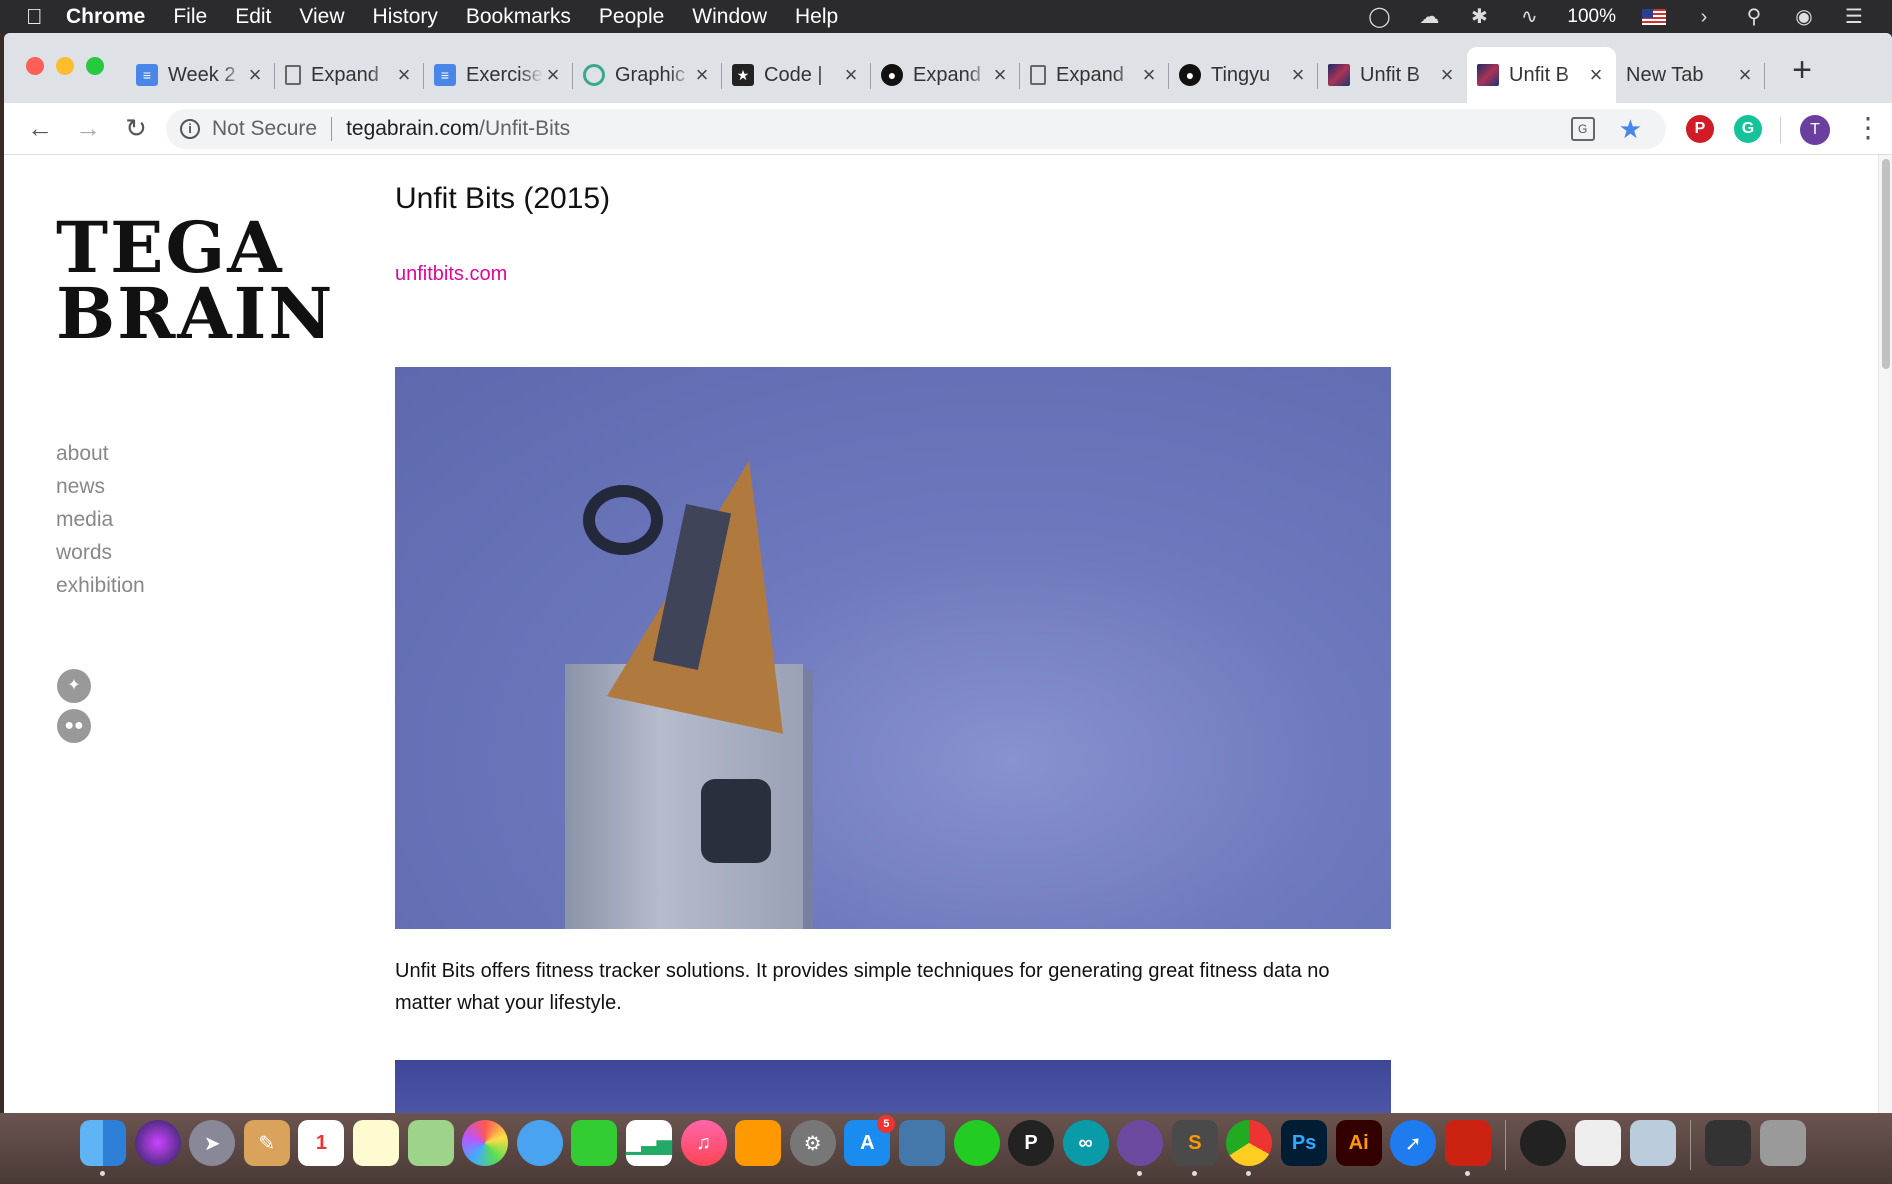  What do you see at coordinates (1541, 75) in the screenshot?
I see `tab-unfit-bits-active: Unfit B ×` at bounding box center [1541, 75].